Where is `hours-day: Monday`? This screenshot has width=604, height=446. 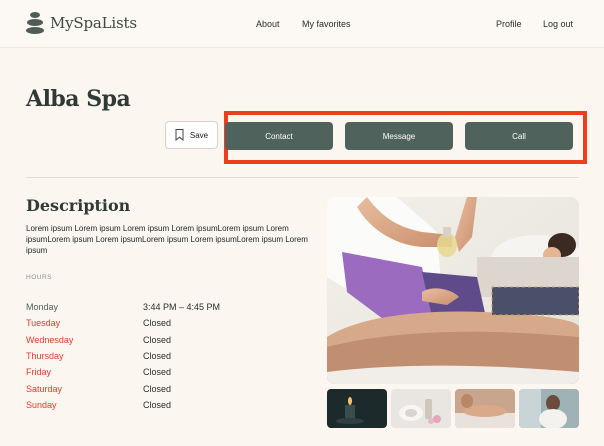 hours-day: Monday is located at coordinates (42, 307).